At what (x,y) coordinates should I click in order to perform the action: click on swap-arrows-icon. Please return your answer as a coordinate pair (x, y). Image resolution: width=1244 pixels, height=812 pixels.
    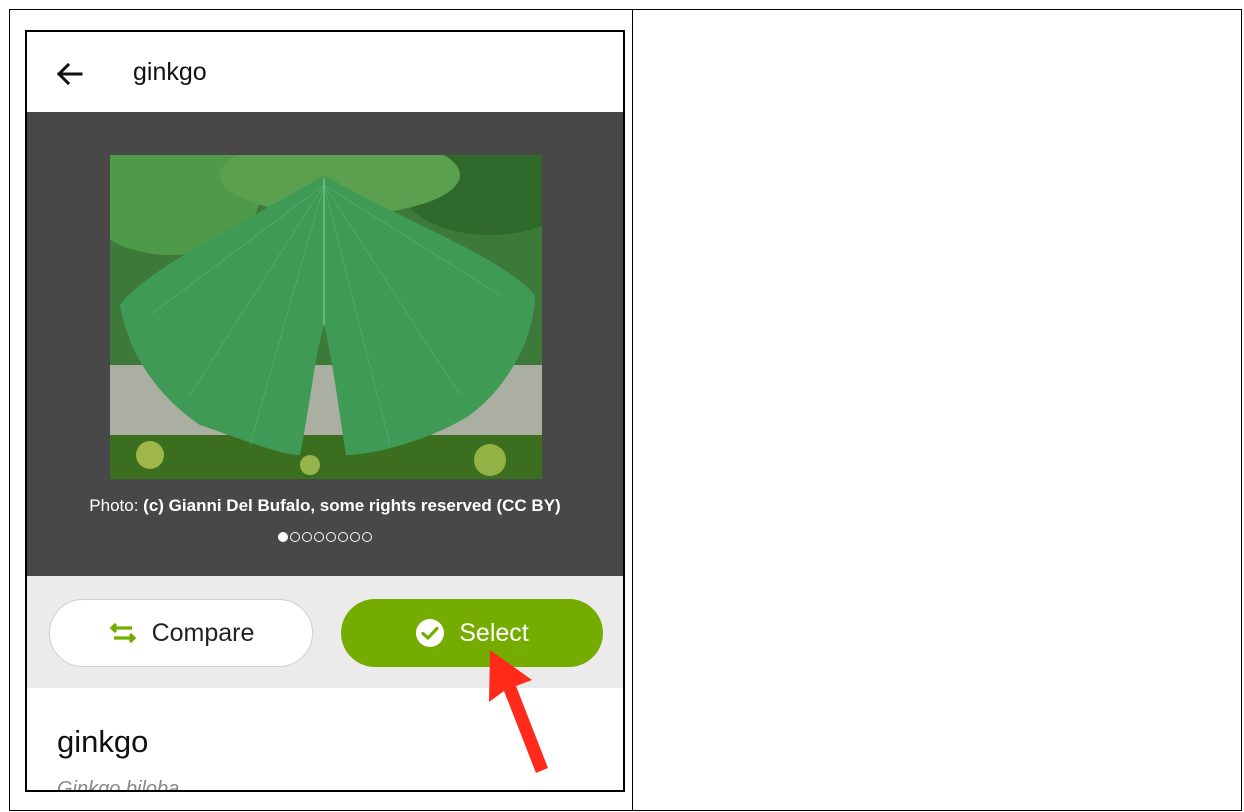
    Looking at the image, I should click on (122, 633).